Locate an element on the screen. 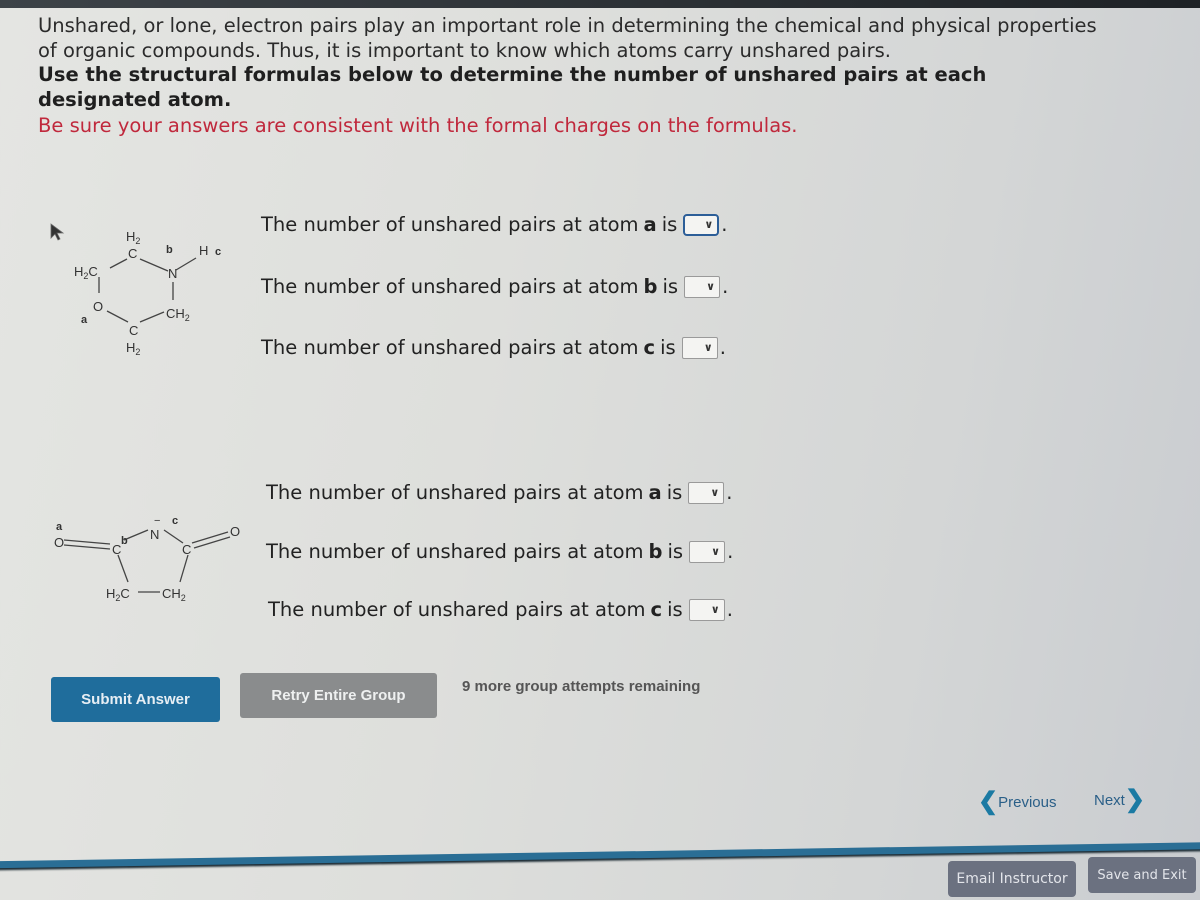 Image resolution: width=1200 pixels, height=900 pixels. atom-n2: N is located at coordinates (154, 534).